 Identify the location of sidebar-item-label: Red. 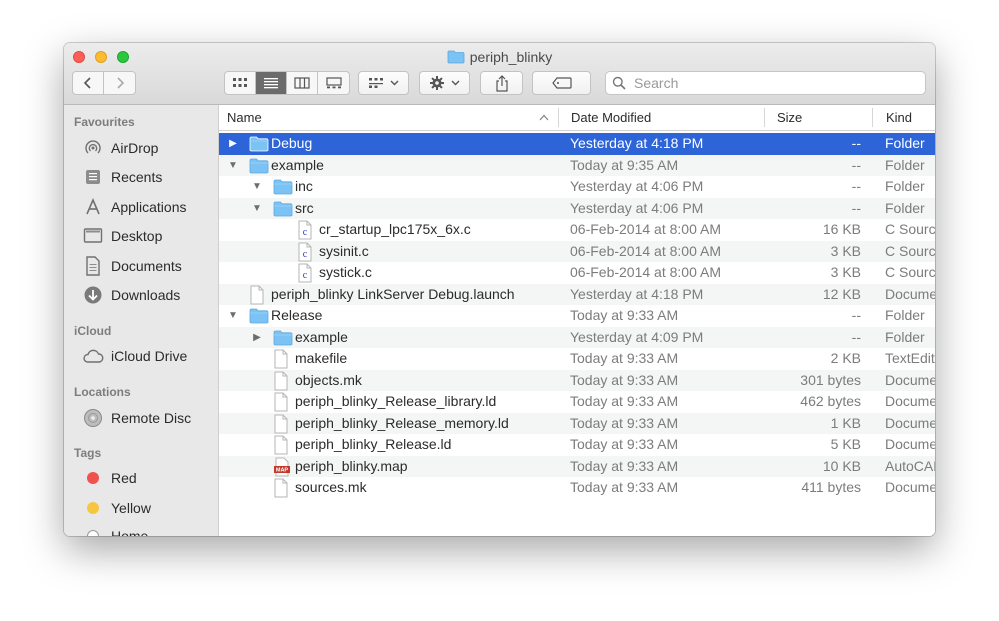
(124, 478).